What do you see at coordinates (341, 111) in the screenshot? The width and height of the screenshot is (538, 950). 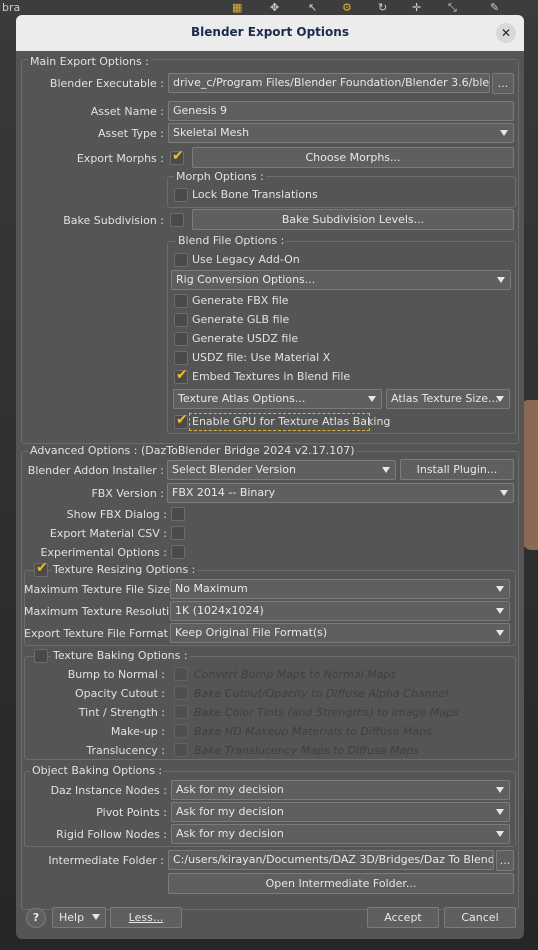 I see `asset-name-field: Genesis 9` at bounding box center [341, 111].